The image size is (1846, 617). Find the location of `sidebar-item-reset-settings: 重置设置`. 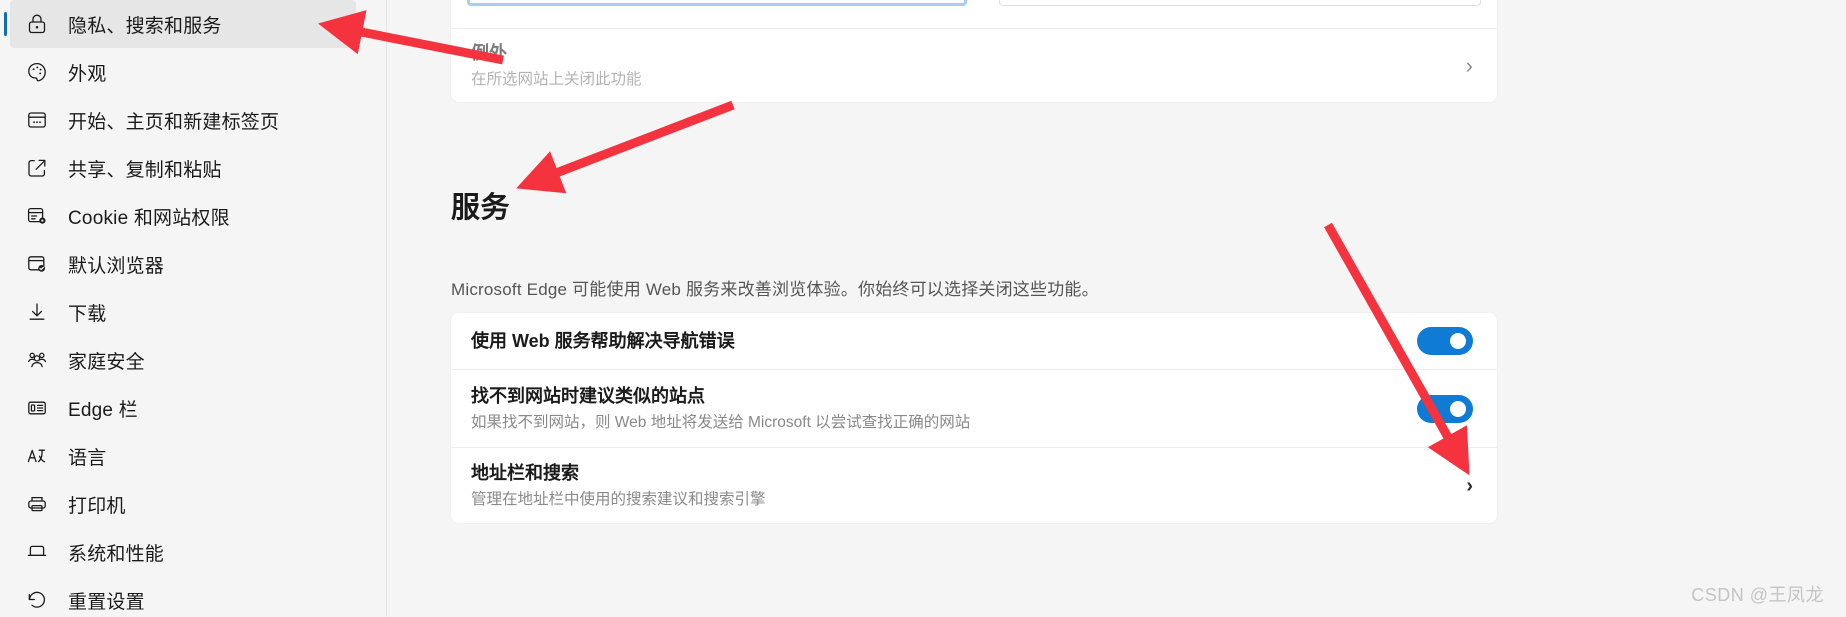

sidebar-item-reset-settings: 重置设置 is located at coordinates (183, 596).